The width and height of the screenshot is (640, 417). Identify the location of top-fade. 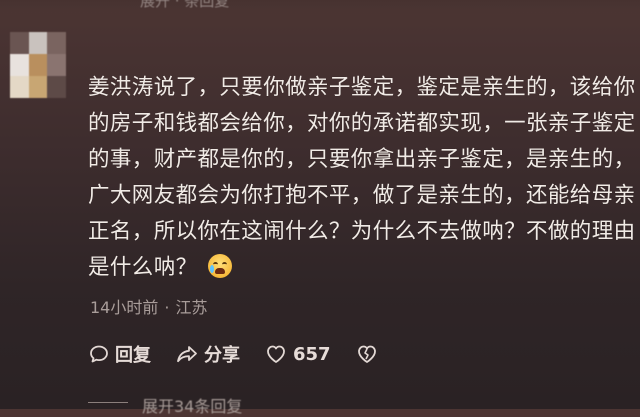
(320, 7).